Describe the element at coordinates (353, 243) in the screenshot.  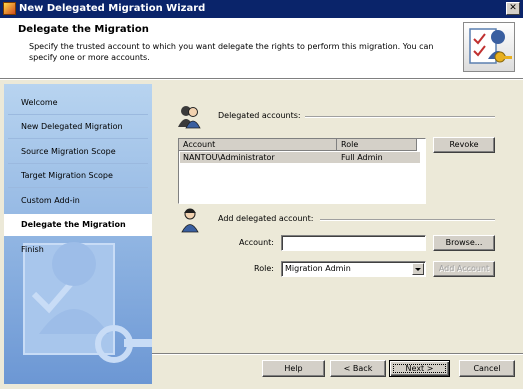
I see `account-input` at that location.